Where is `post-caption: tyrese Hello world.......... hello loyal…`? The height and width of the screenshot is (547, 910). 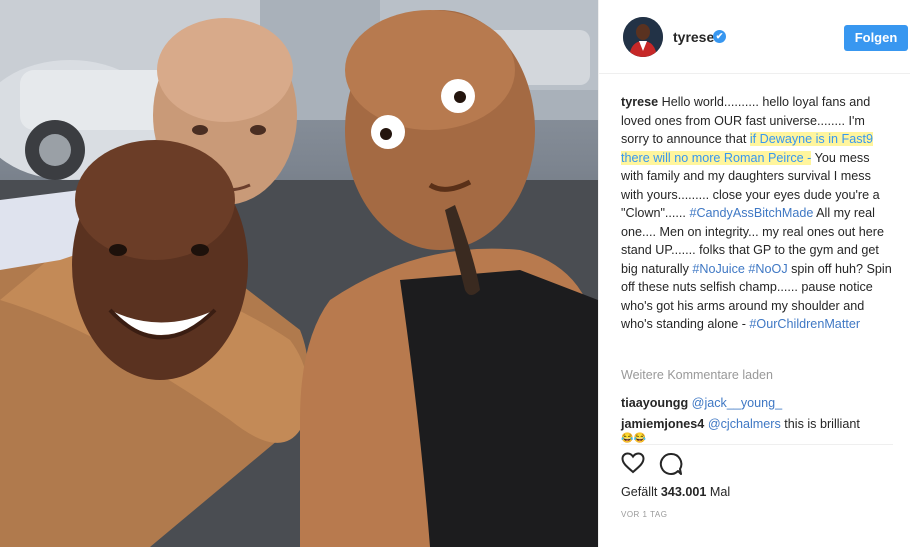 post-caption: tyrese Hello world.......... hello loyal… is located at coordinates (757, 213).